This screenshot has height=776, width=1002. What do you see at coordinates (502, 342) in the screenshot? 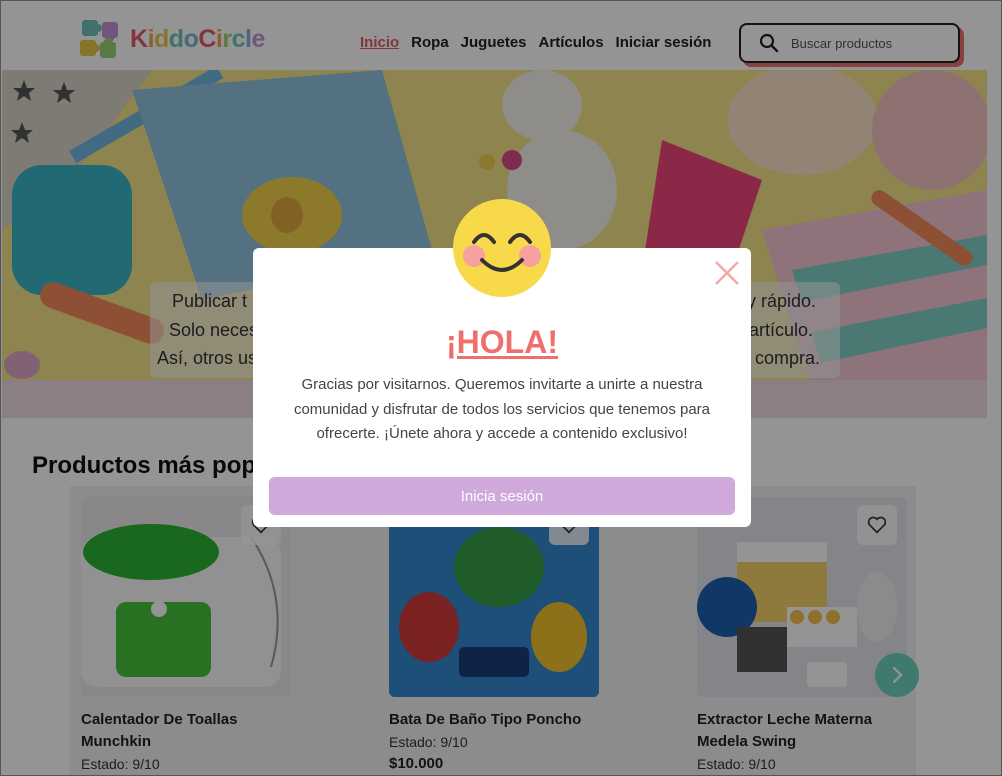
I see `modal-title: ¡HOLA!` at bounding box center [502, 342].